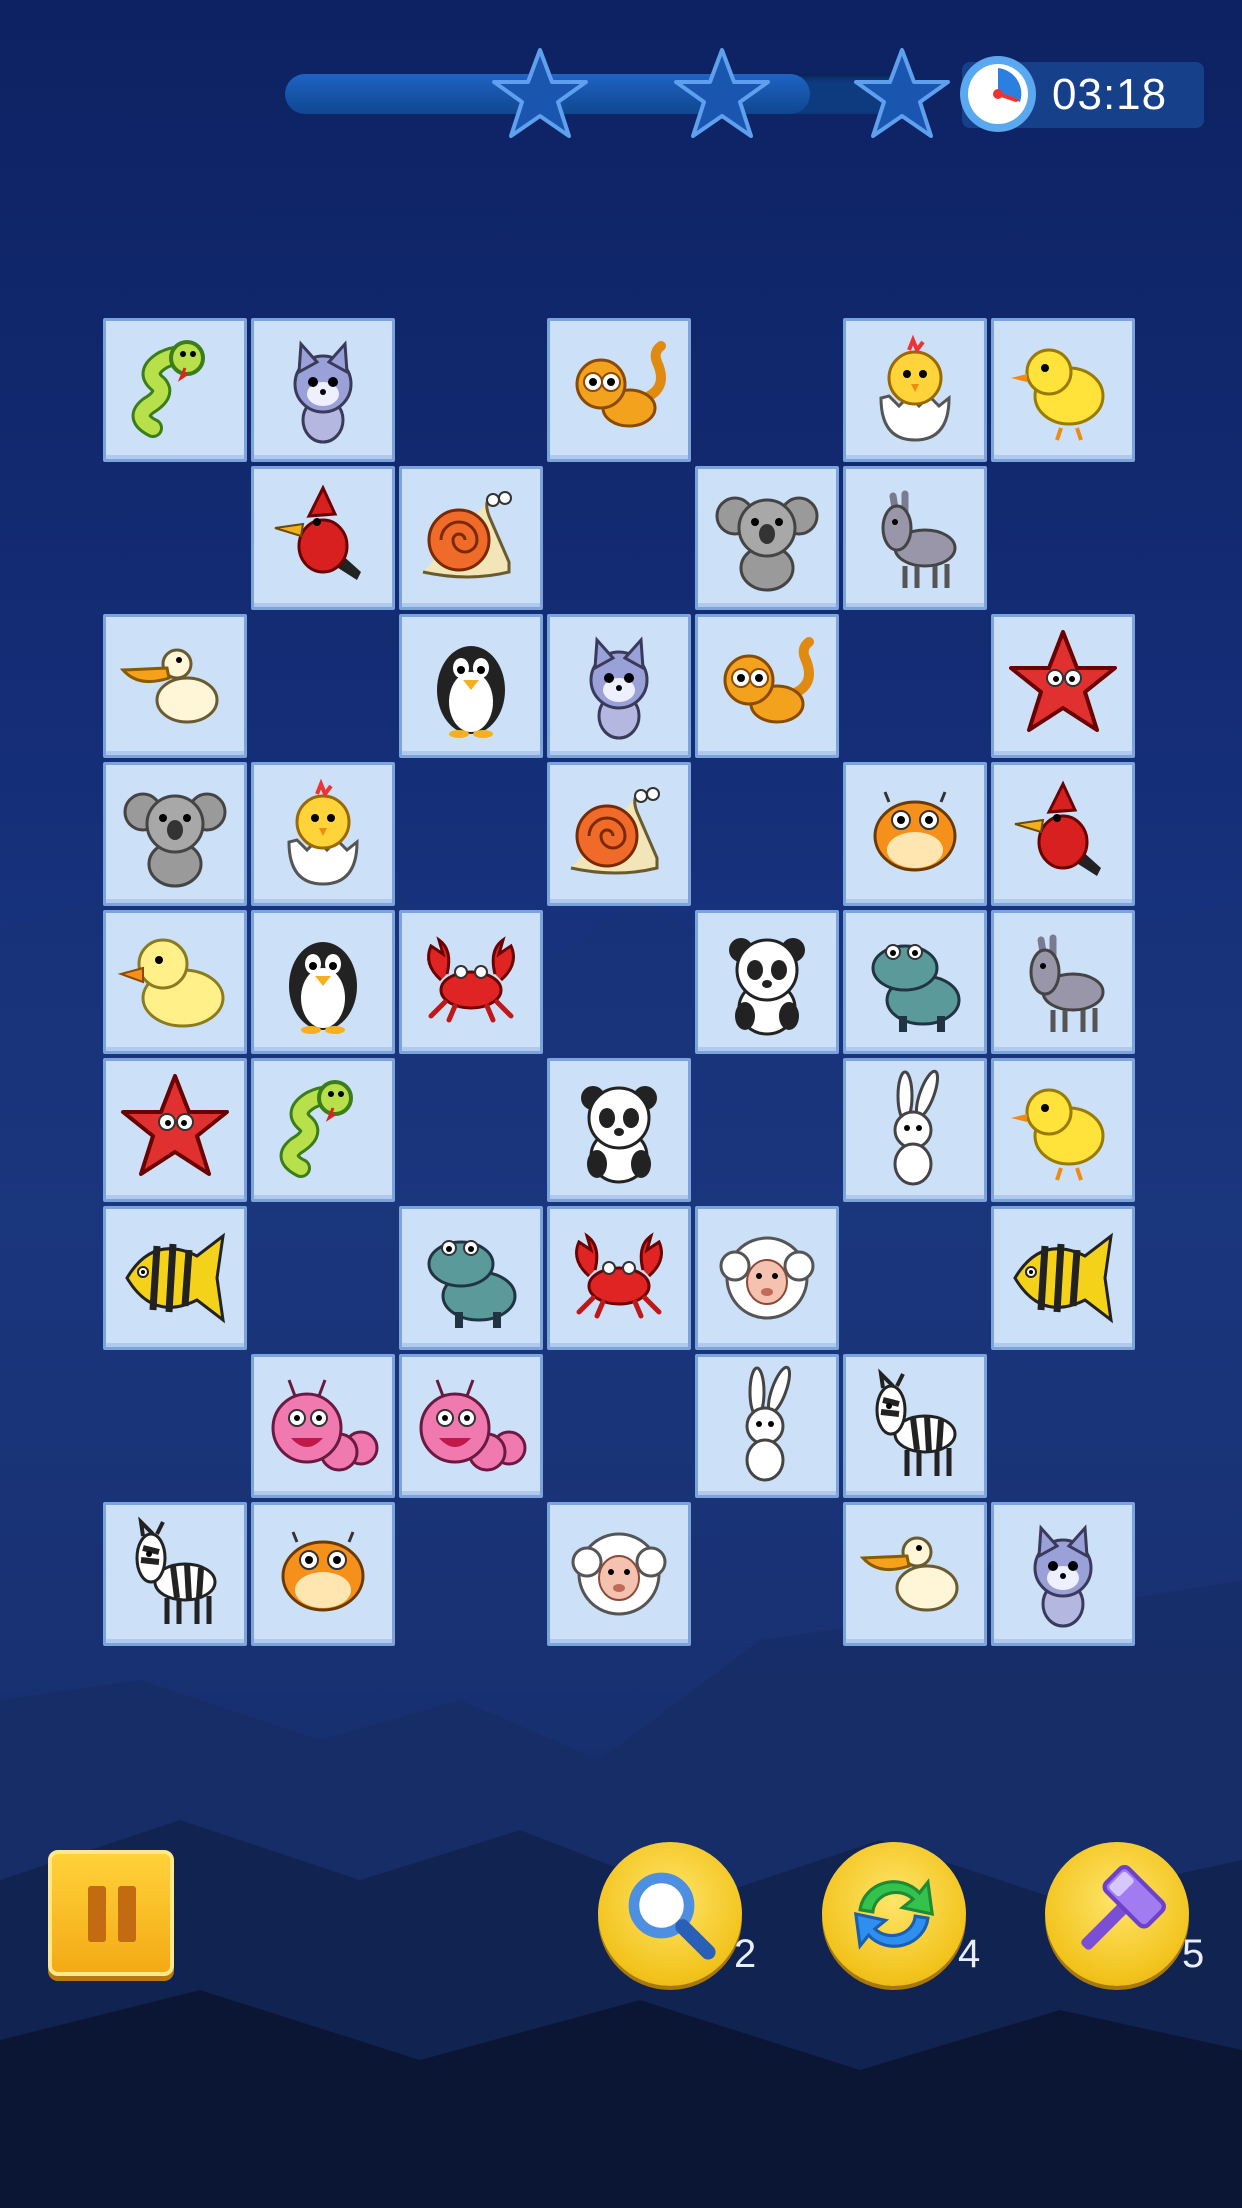 The width and height of the screenshot is (1242, 2208). I want to click on hammer-icon, so click(1123, 1907).